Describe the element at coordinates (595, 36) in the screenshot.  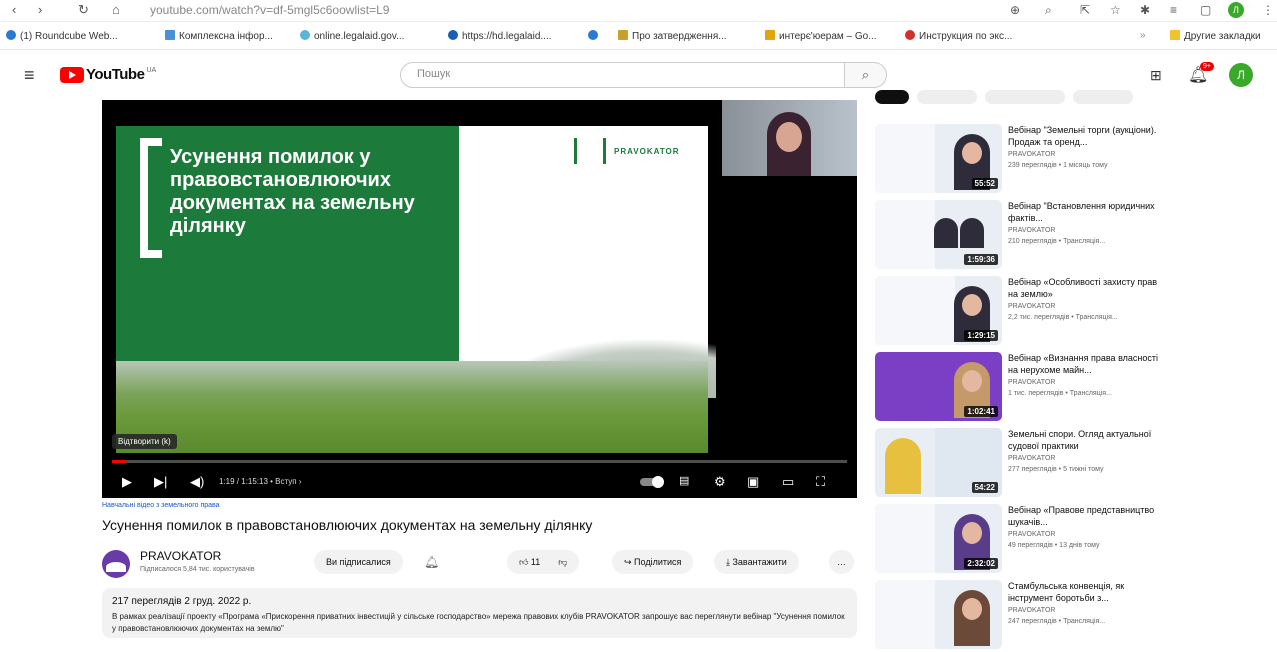
I see `bookmark-item` at that location.